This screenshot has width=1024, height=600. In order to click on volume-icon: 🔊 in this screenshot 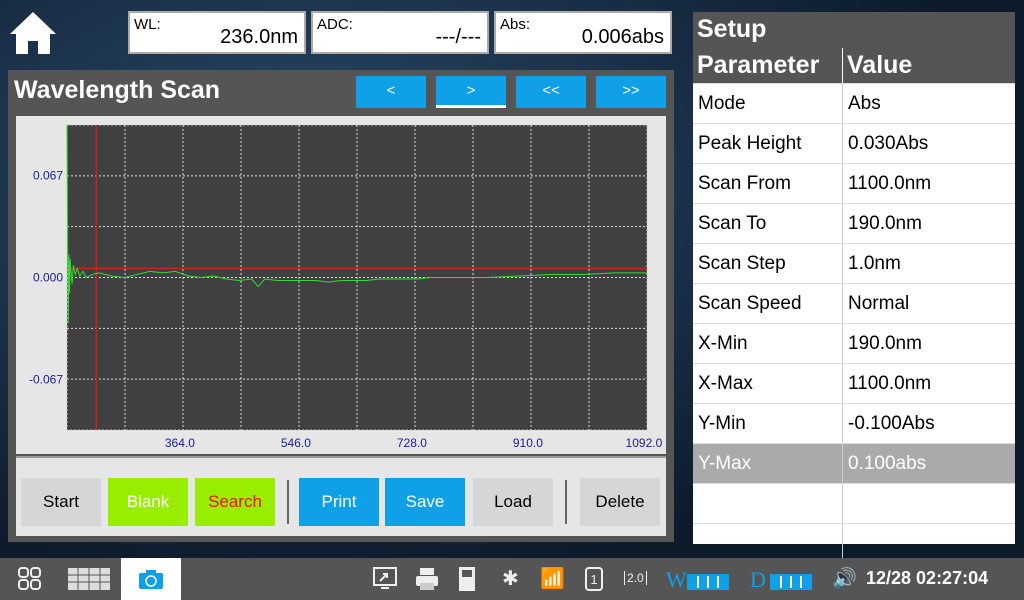, I will do `click(844, 578)`.